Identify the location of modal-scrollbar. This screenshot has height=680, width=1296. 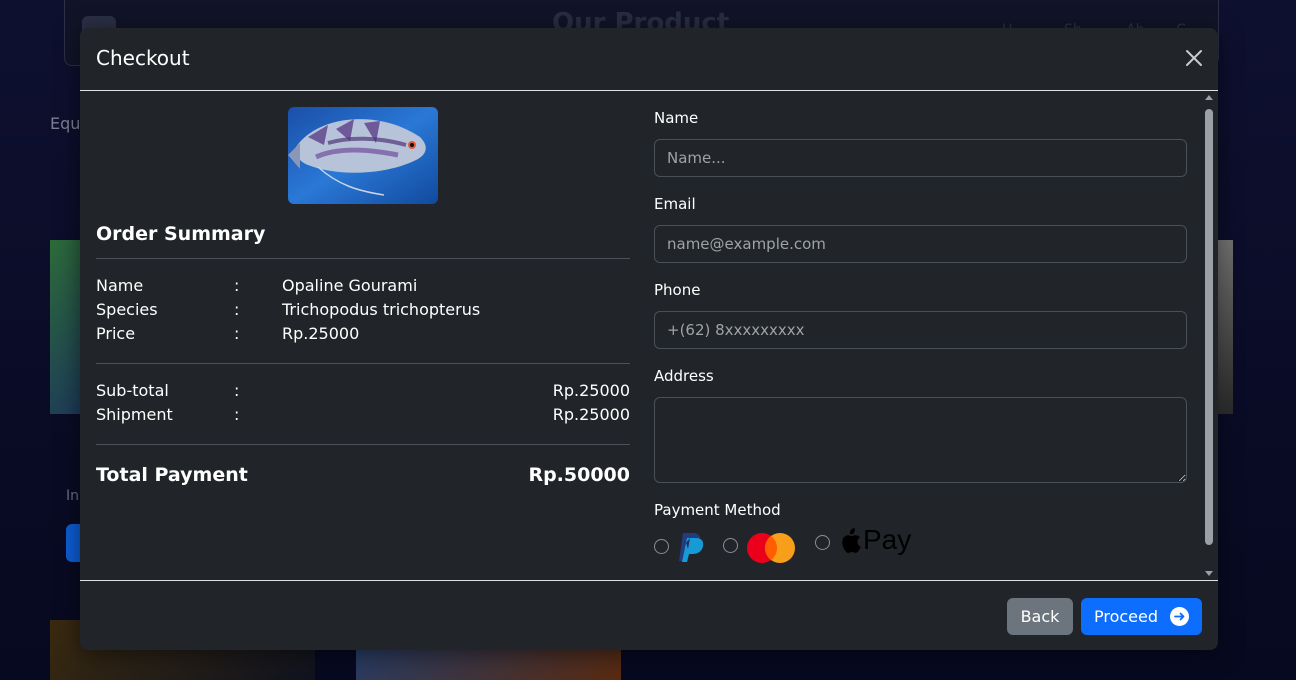
(1209, 335).